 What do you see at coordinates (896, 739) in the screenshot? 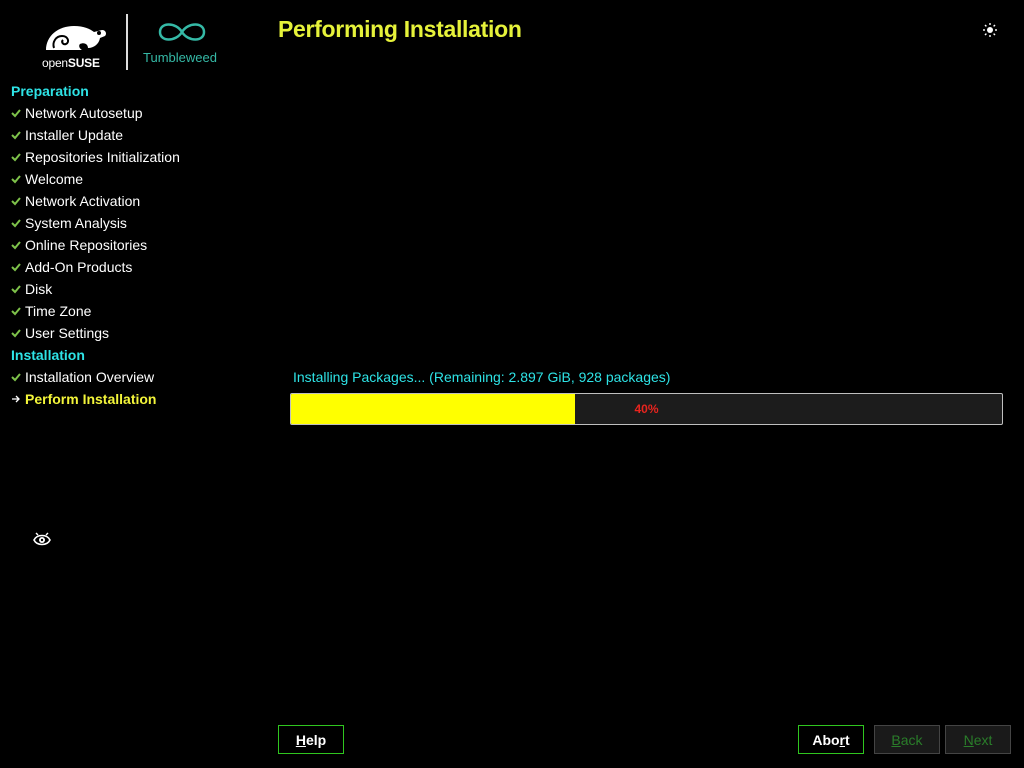
I see `back-accel: B` at bounding box center [896, 739].